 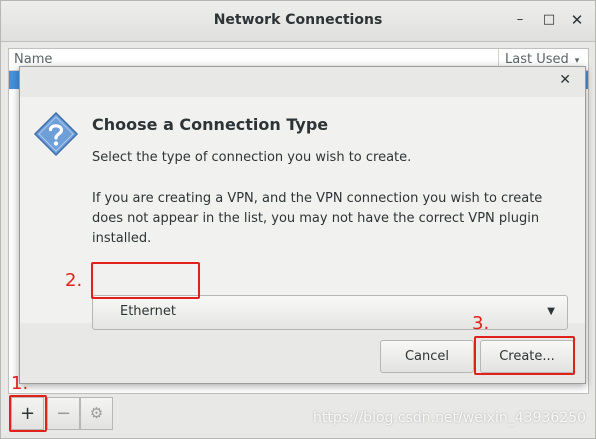 I want to click on window-title: Network Connections, so click(x=298, y=20).